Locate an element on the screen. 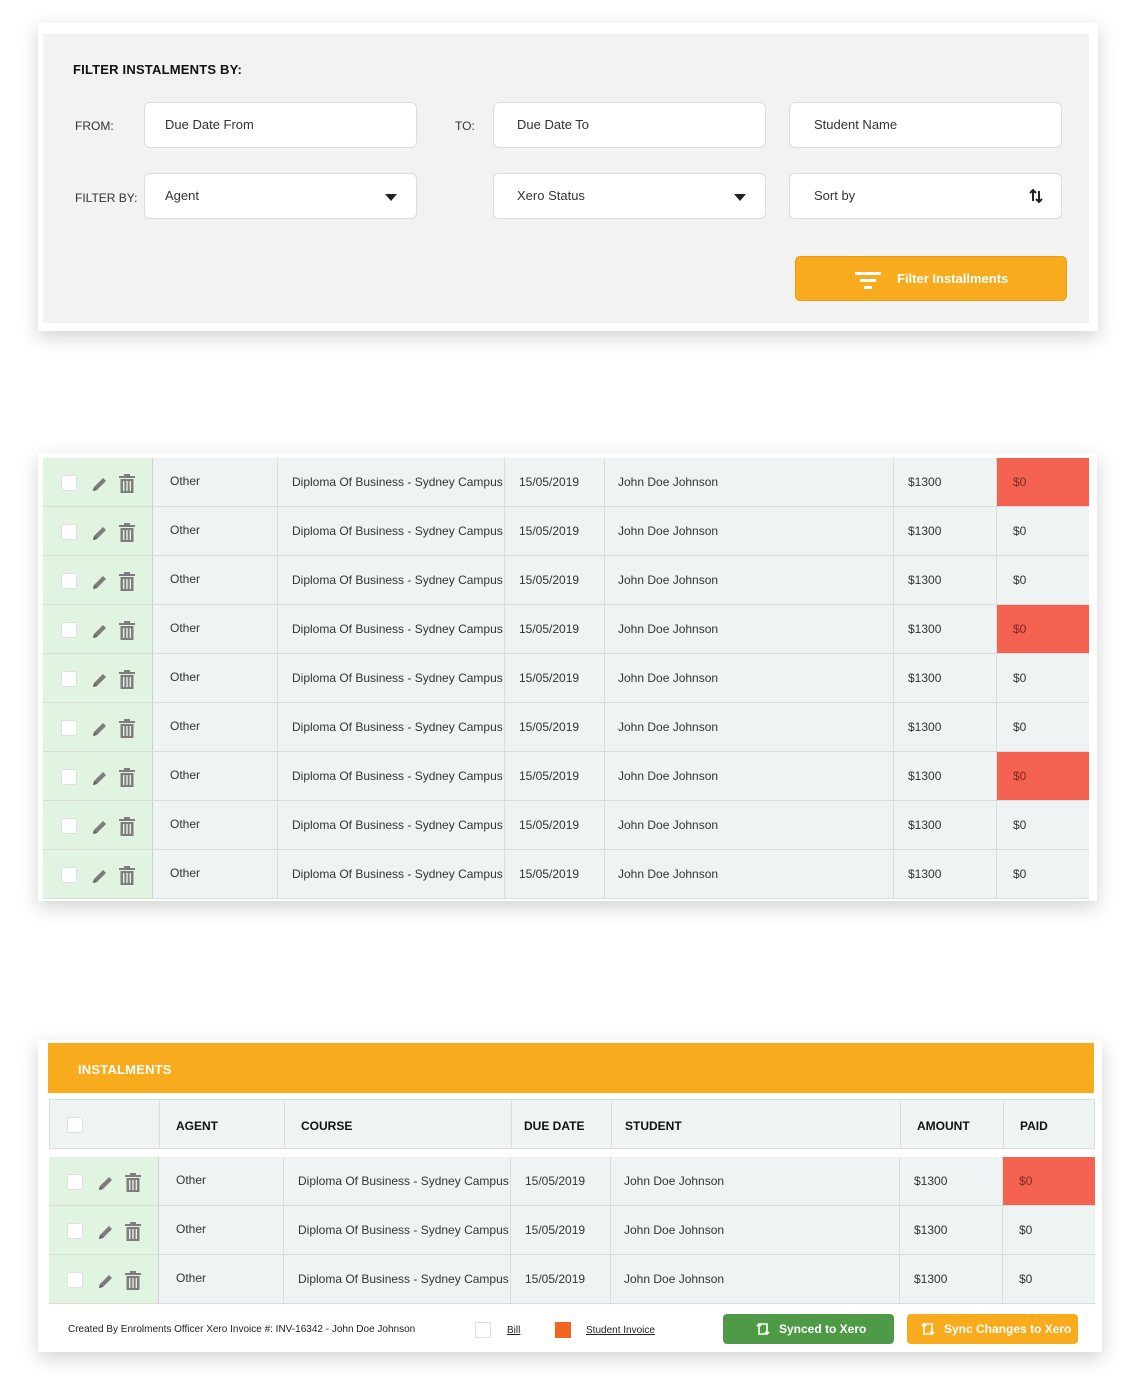  sort-by-select: Sort by is located at coordinates (925, 196).